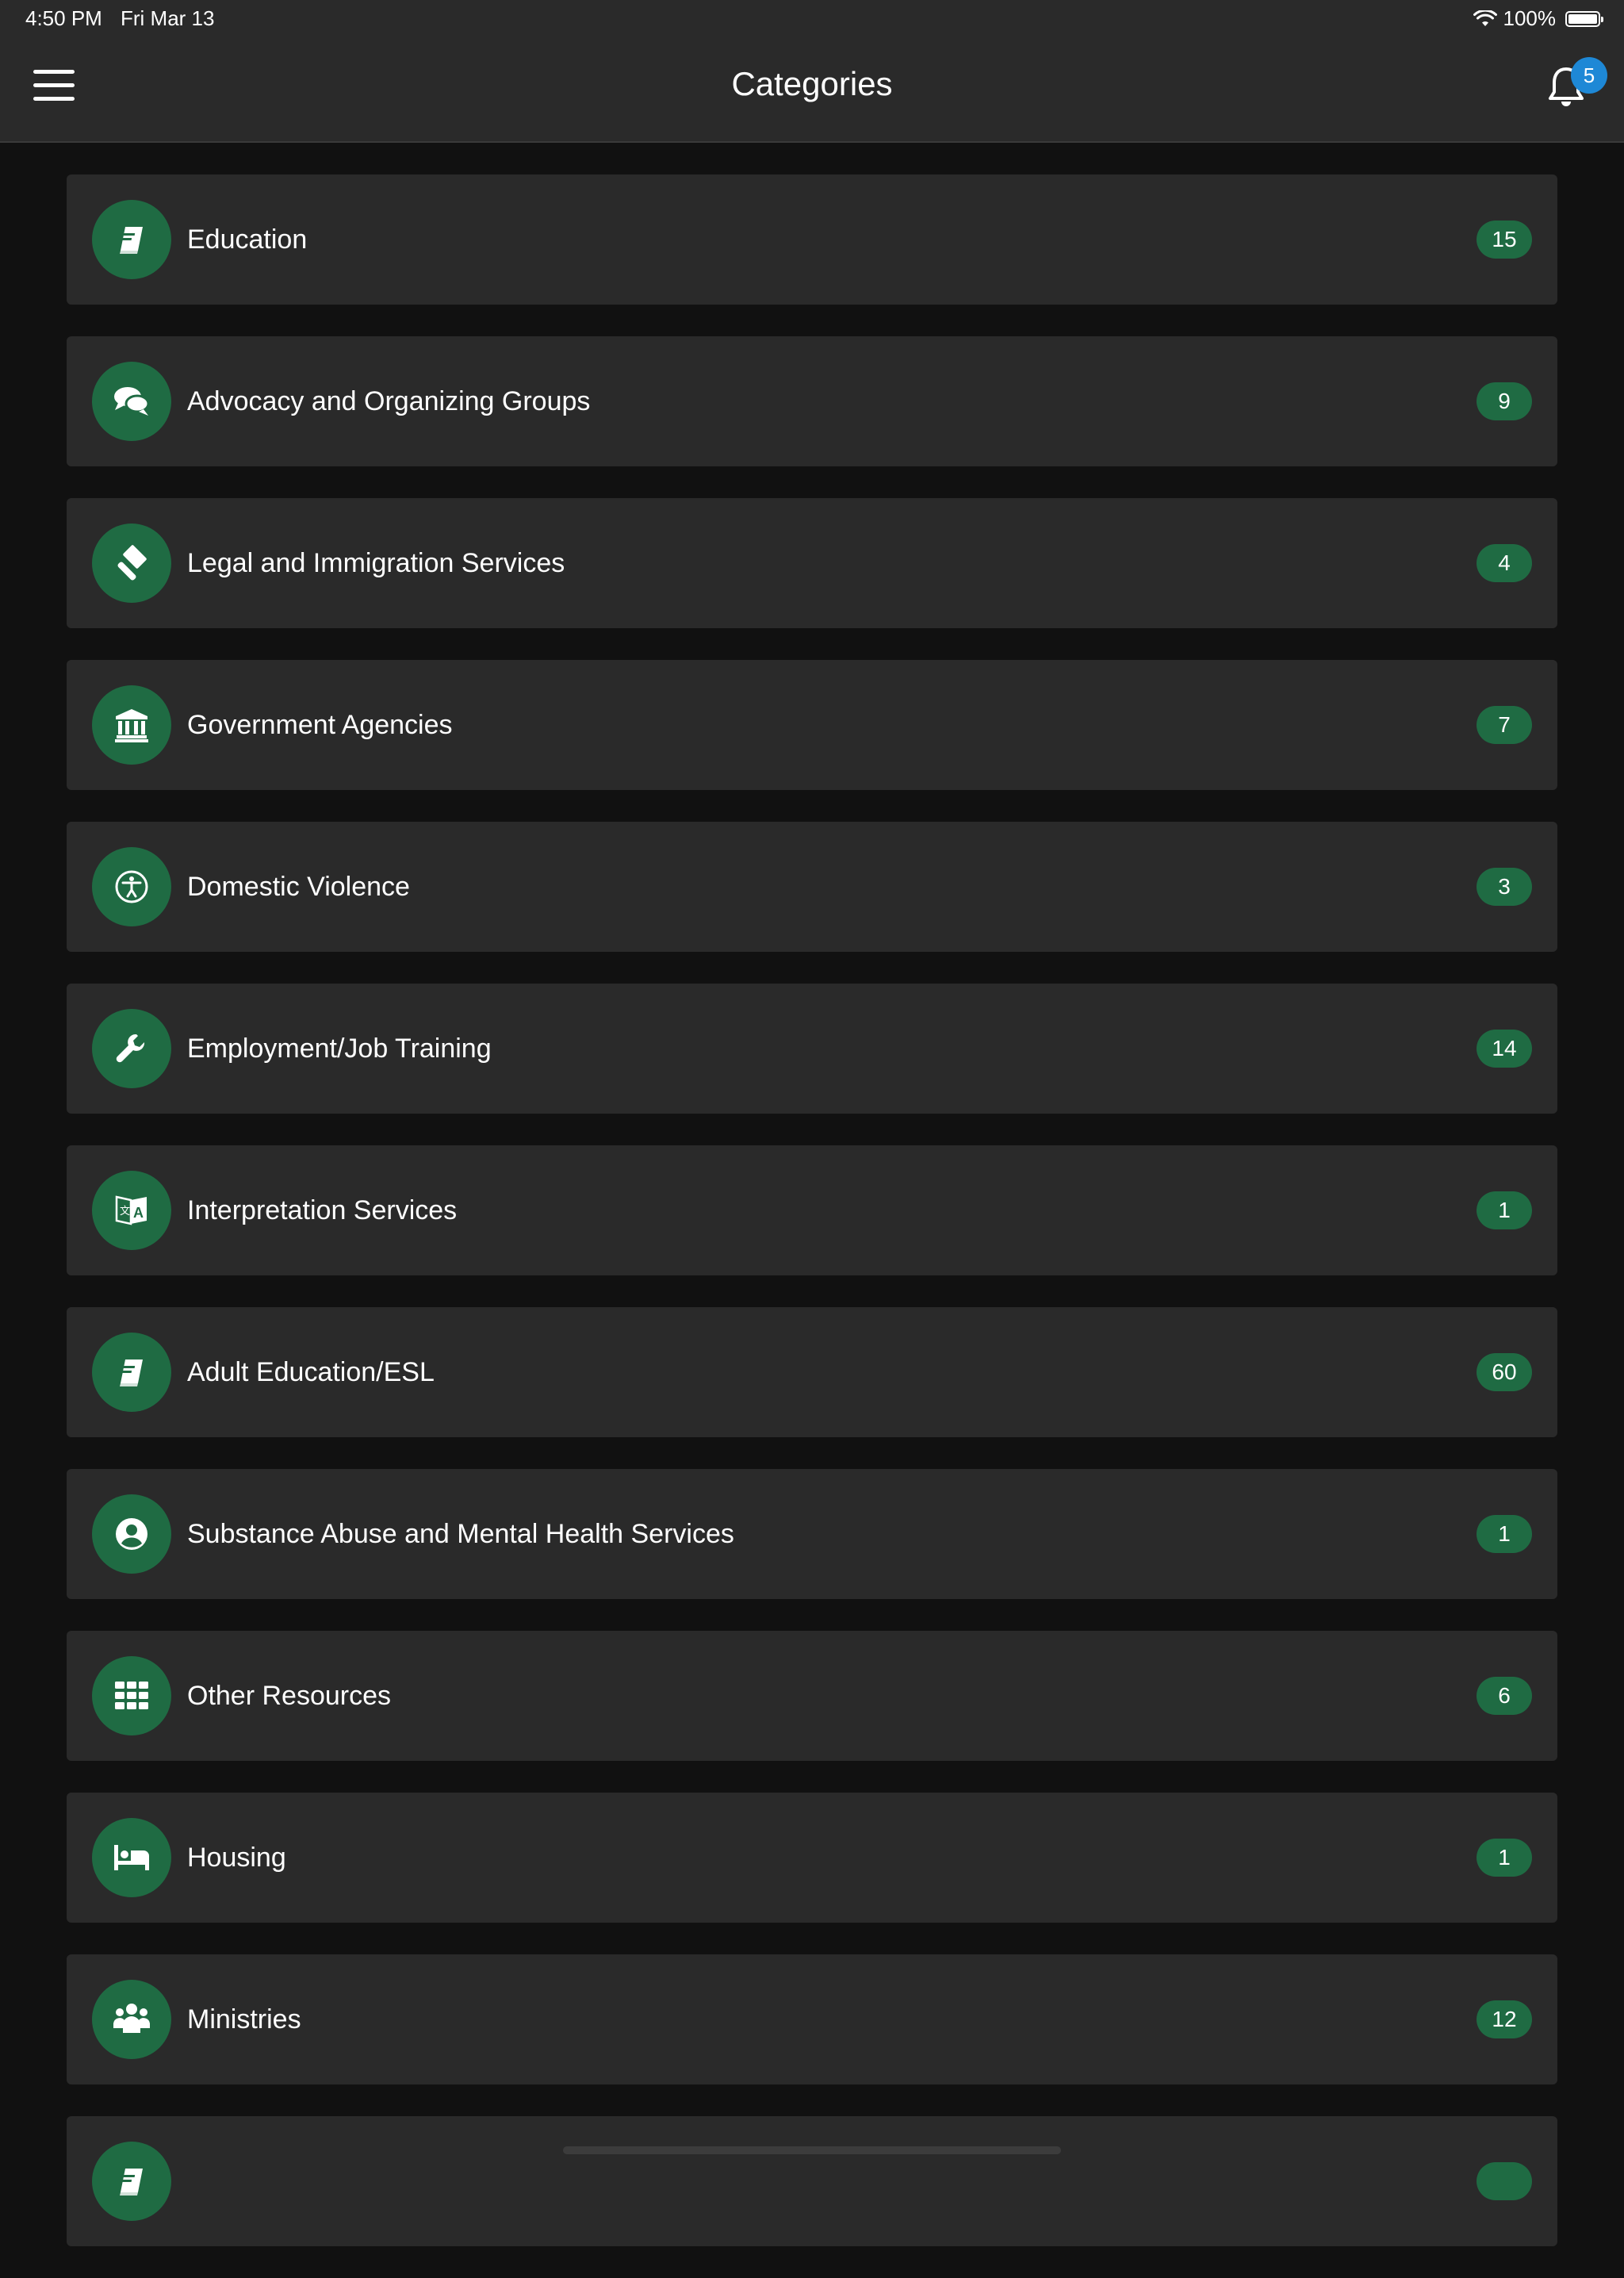 The height and width of the screenshot is (2278, 1624). I want to click on bed-icon, so click(131, 1857).